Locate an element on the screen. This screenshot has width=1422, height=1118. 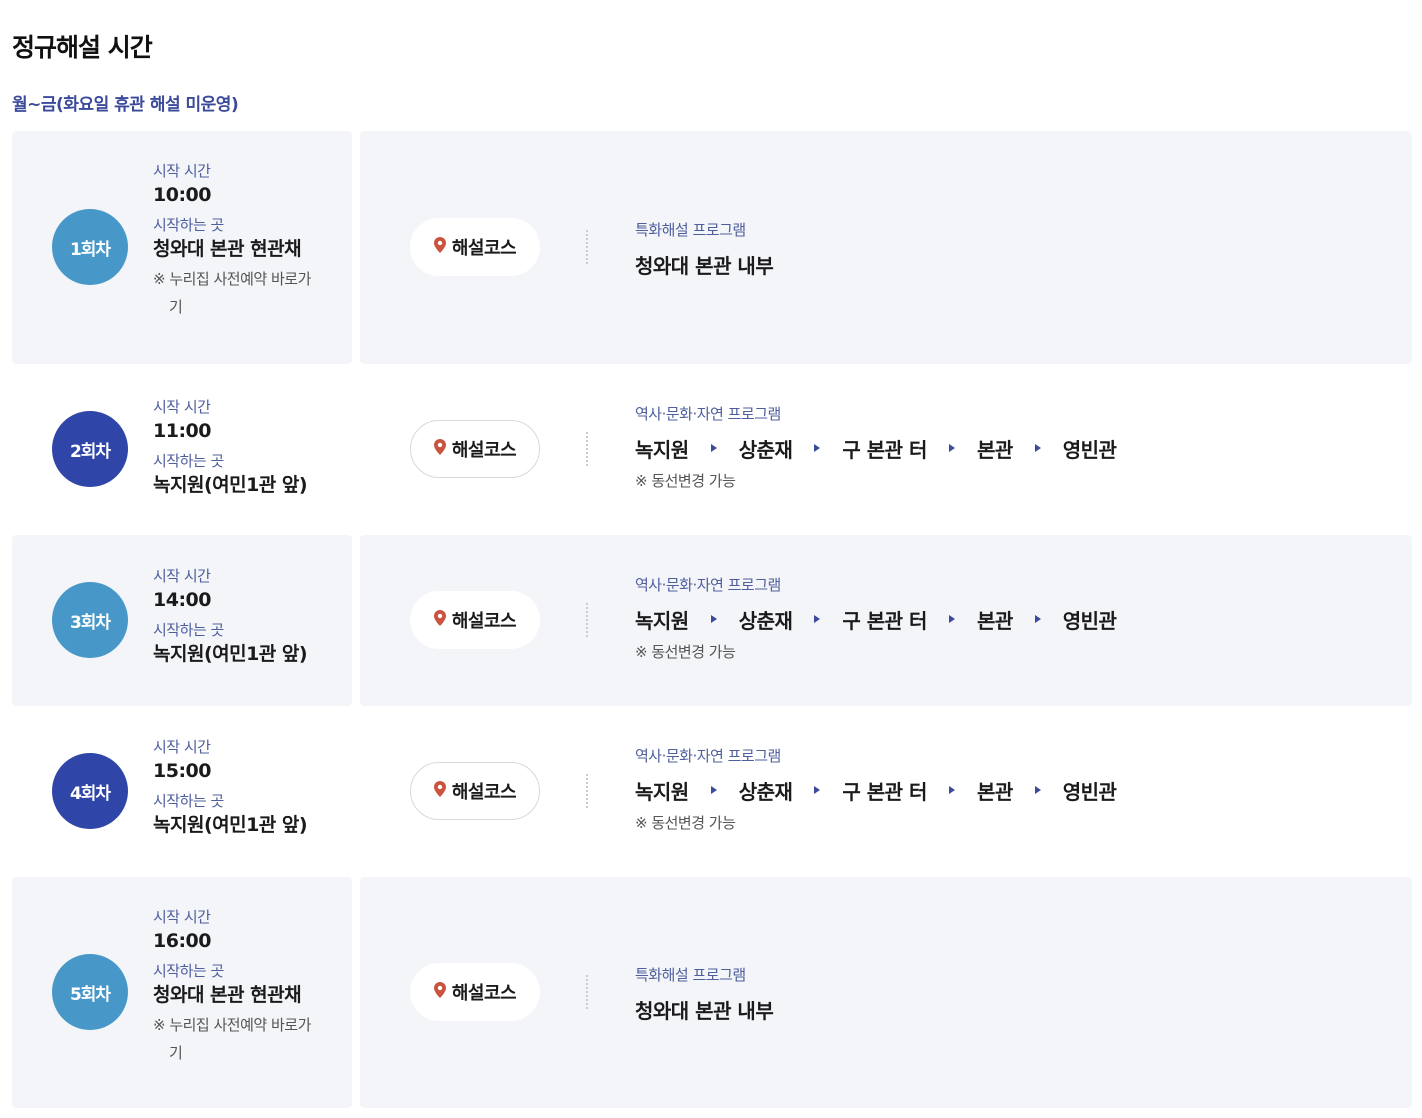
start-time-value: 11:00 is located at coordinates (182, 431).